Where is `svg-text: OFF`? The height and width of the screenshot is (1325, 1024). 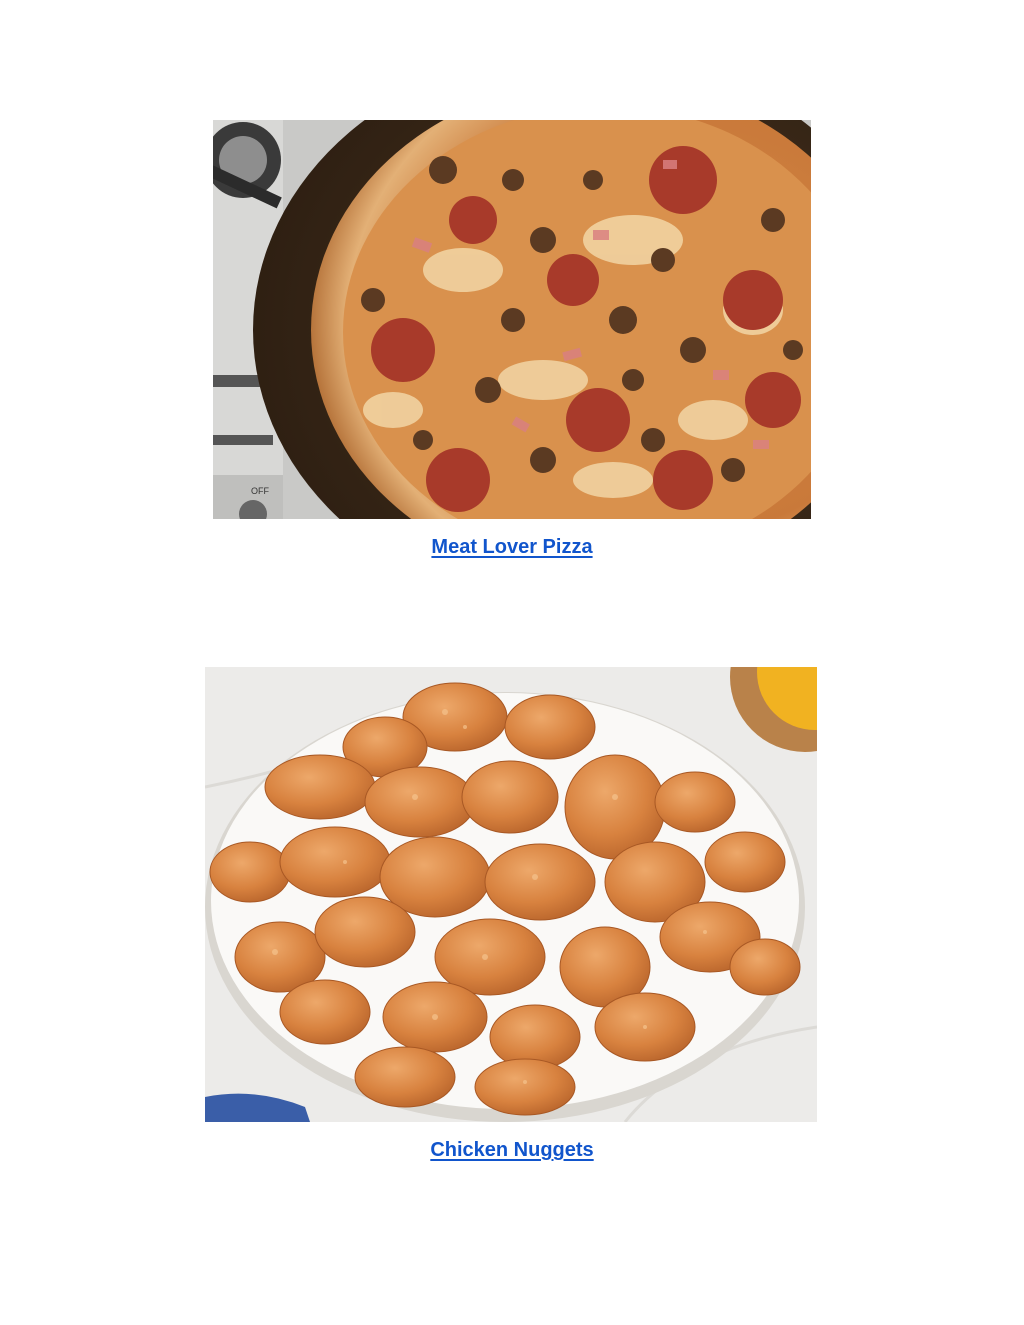
svg-text: OFF is located at coordinates (260, 491).